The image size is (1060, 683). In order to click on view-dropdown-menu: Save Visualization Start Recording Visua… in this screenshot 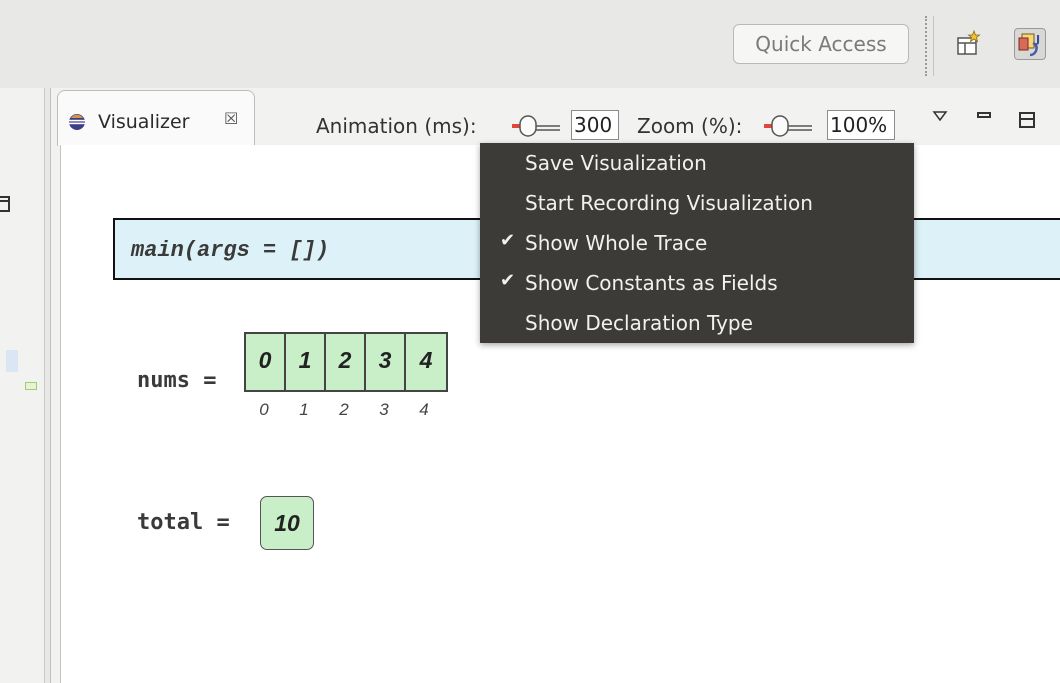, I will do `click(697, 243)`.